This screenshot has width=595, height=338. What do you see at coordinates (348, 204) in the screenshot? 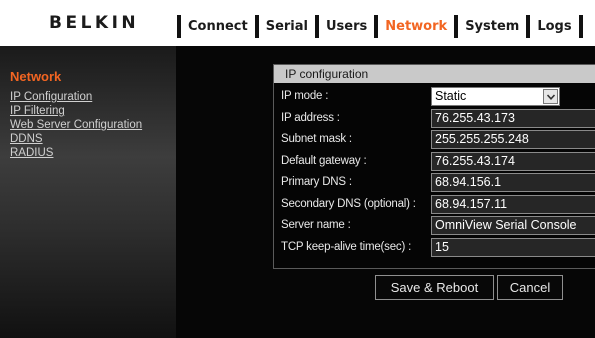
I see `secondary-dns-label: Secondary DNS (optional) :` at bounding box center [348, 204].